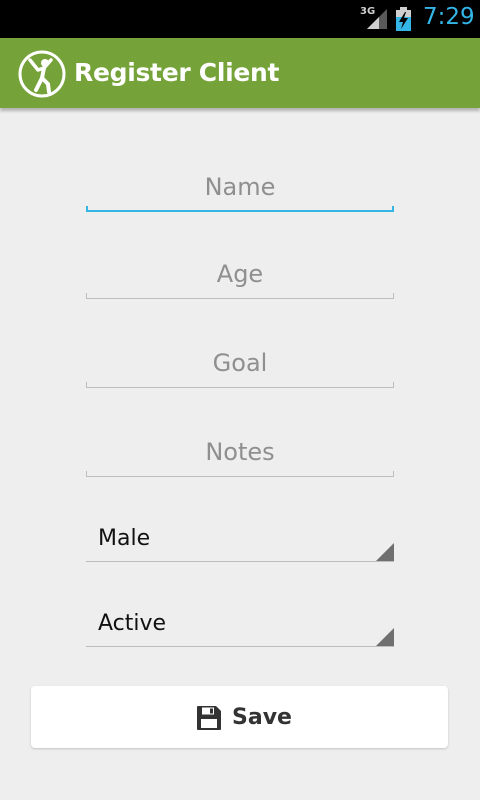 This screenshot has height=800, width=480. I want to click on goal-field-underline, so click(240, 385).